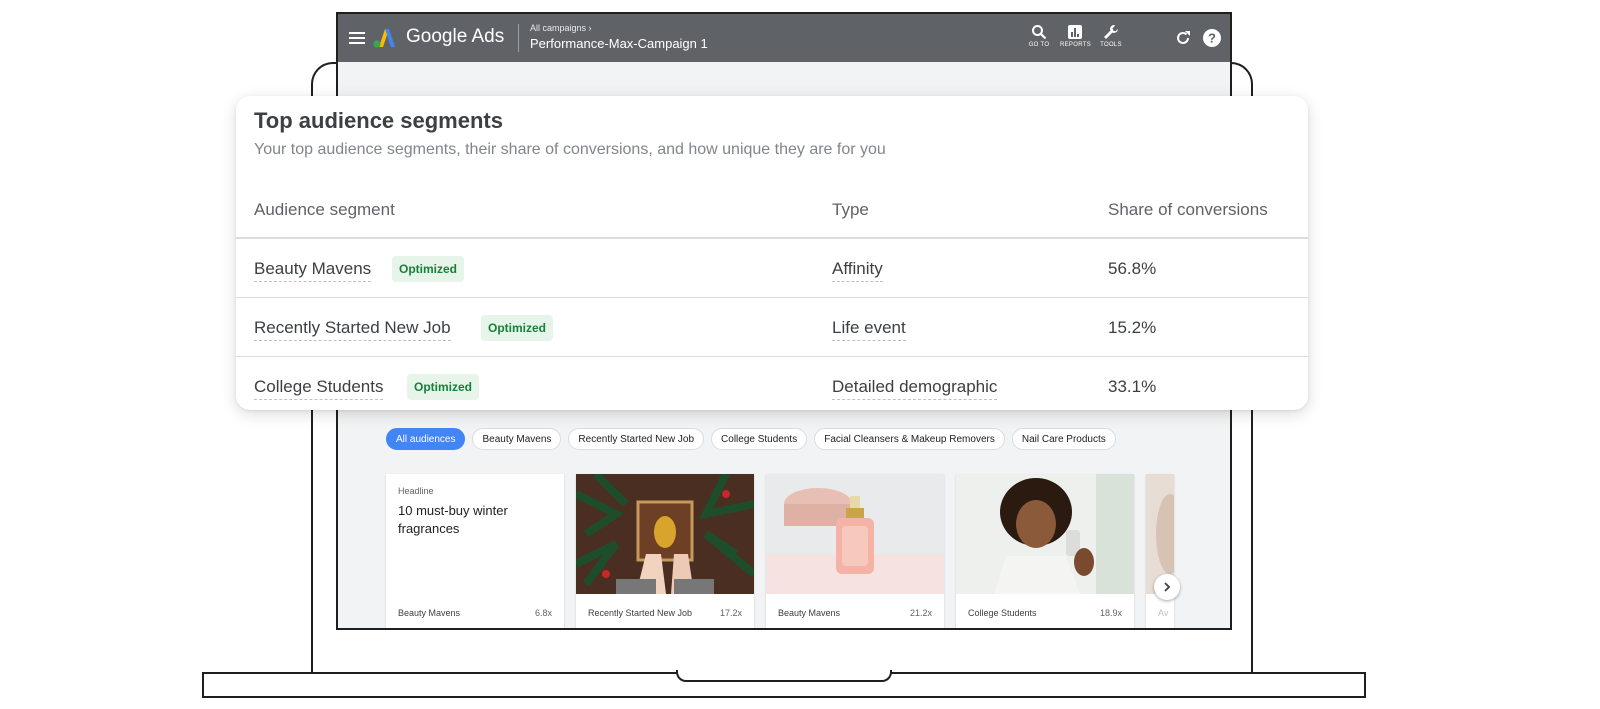 This screenshot has height=709, width=1600. Describe the element at coordinates (619, 43) in the screenshot. I see `campaign-title: Performance-Max-Campaign 1` at that location.